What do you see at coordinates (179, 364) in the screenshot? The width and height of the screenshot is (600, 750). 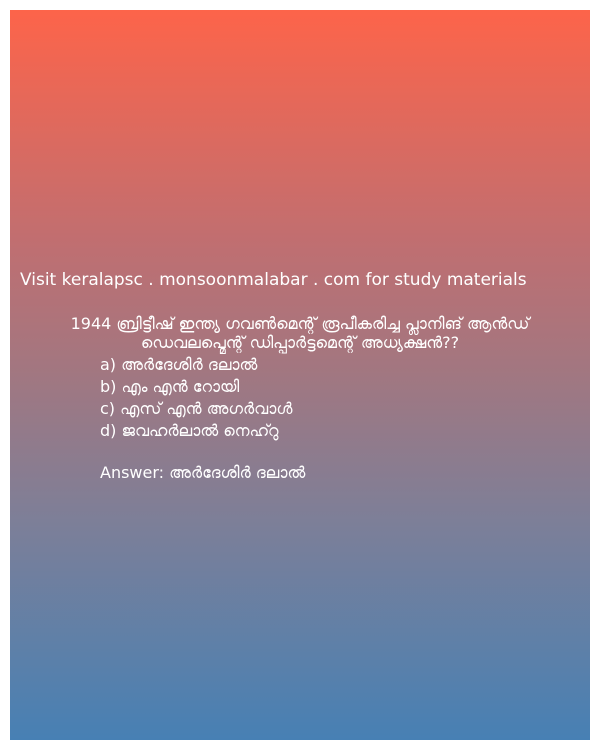 I see `option-a: a) അർദേശിർ ദലാൽ` at bounding box center [179, 364].